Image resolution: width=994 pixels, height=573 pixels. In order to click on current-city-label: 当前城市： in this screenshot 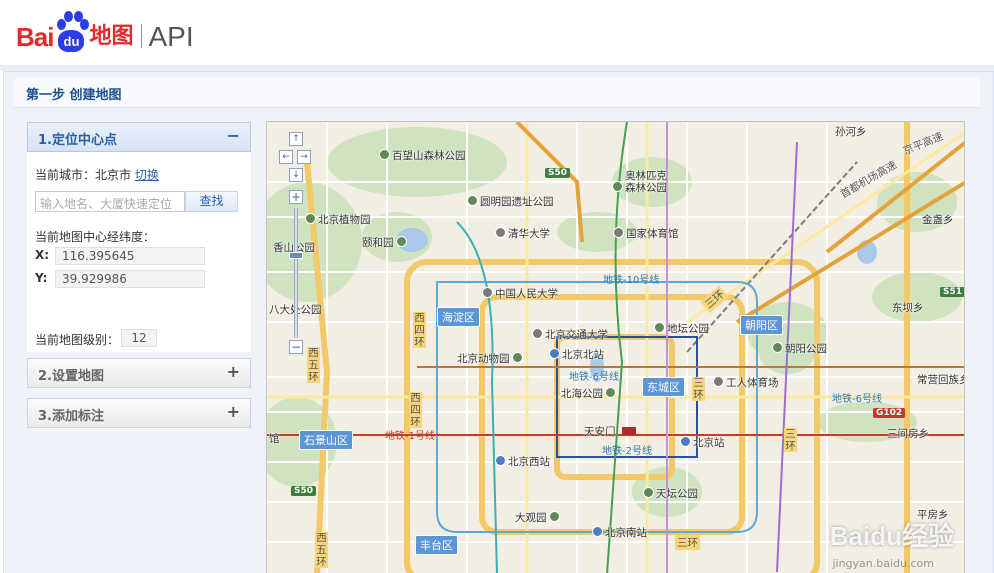, I will do `click(65, 175)`.